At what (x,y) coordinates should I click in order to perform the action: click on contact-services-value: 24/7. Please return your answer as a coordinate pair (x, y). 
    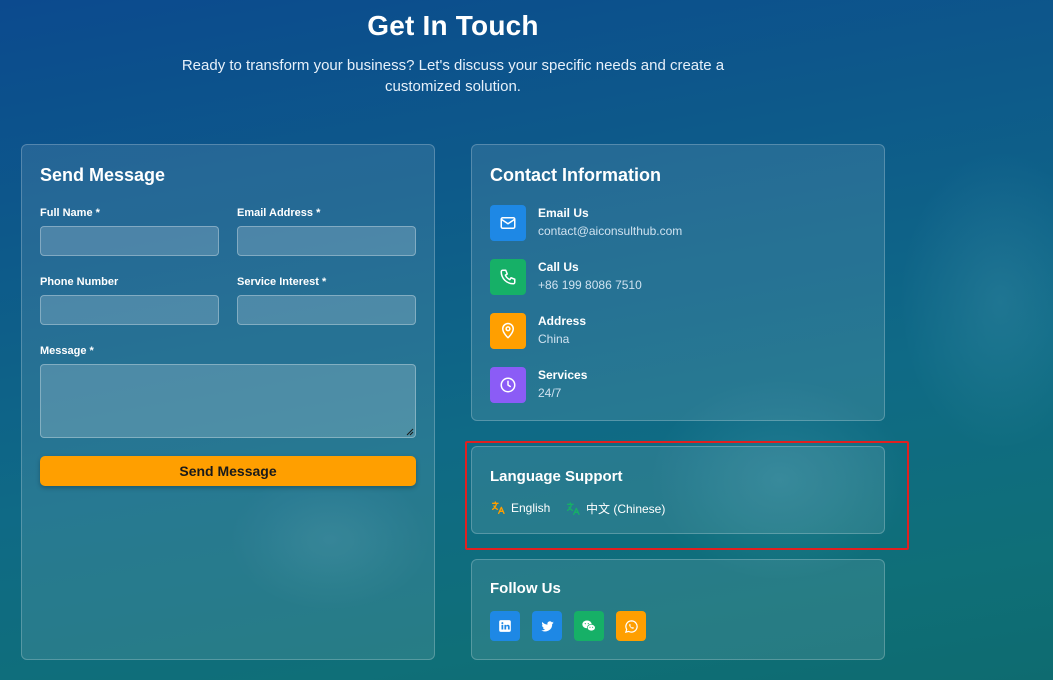
    Looking at the image, I should click on (550, 393).